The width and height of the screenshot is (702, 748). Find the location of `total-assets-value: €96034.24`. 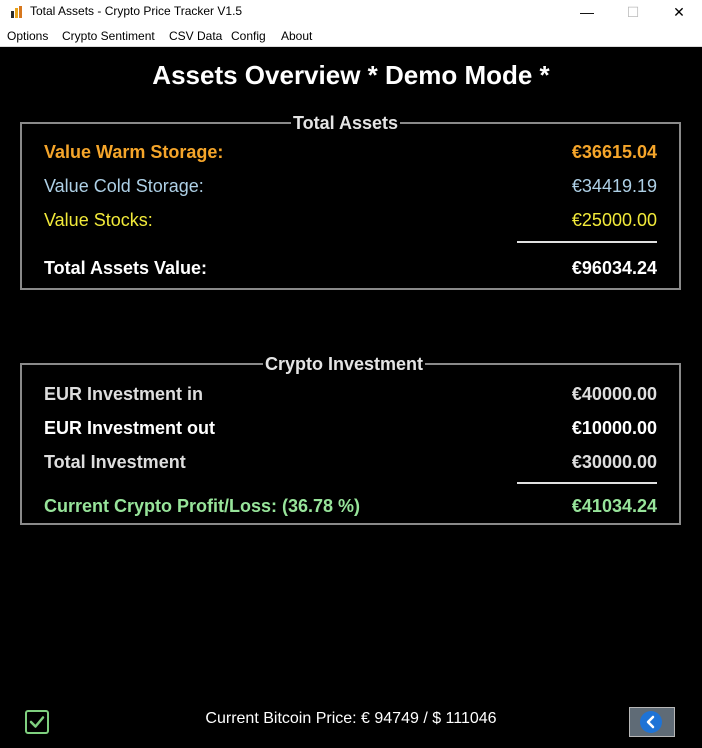

total-assets-value: €96034.24 is located at coordinates (614, 268).